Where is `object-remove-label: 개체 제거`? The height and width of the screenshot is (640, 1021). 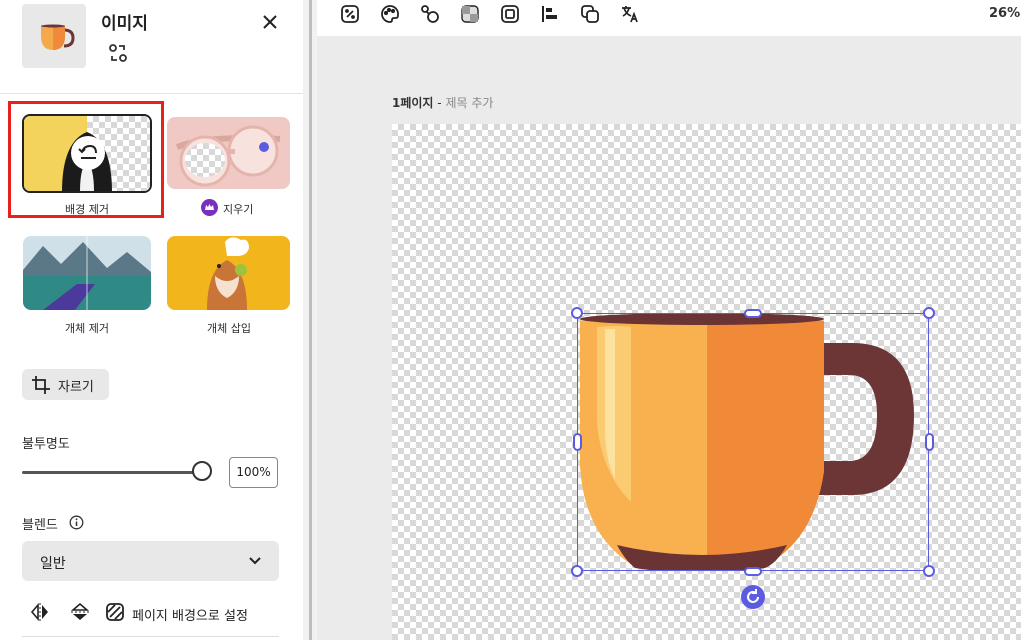 object-remove-label: 개체 제거 is located at coordinates (87, 328).